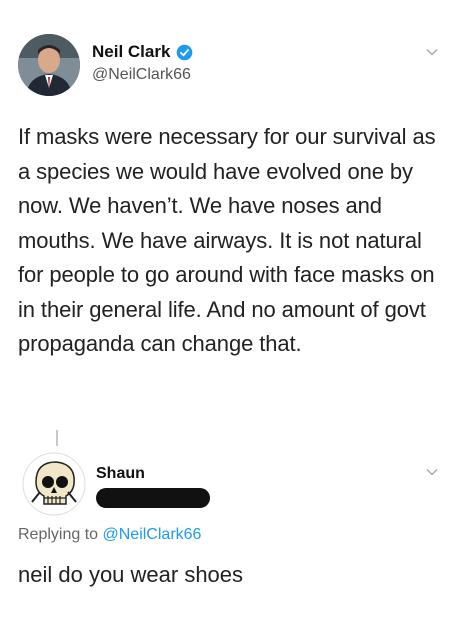 The image size is (456, 639). I want to click on reply-text: neil do you wear shoes, so click(131, 574).